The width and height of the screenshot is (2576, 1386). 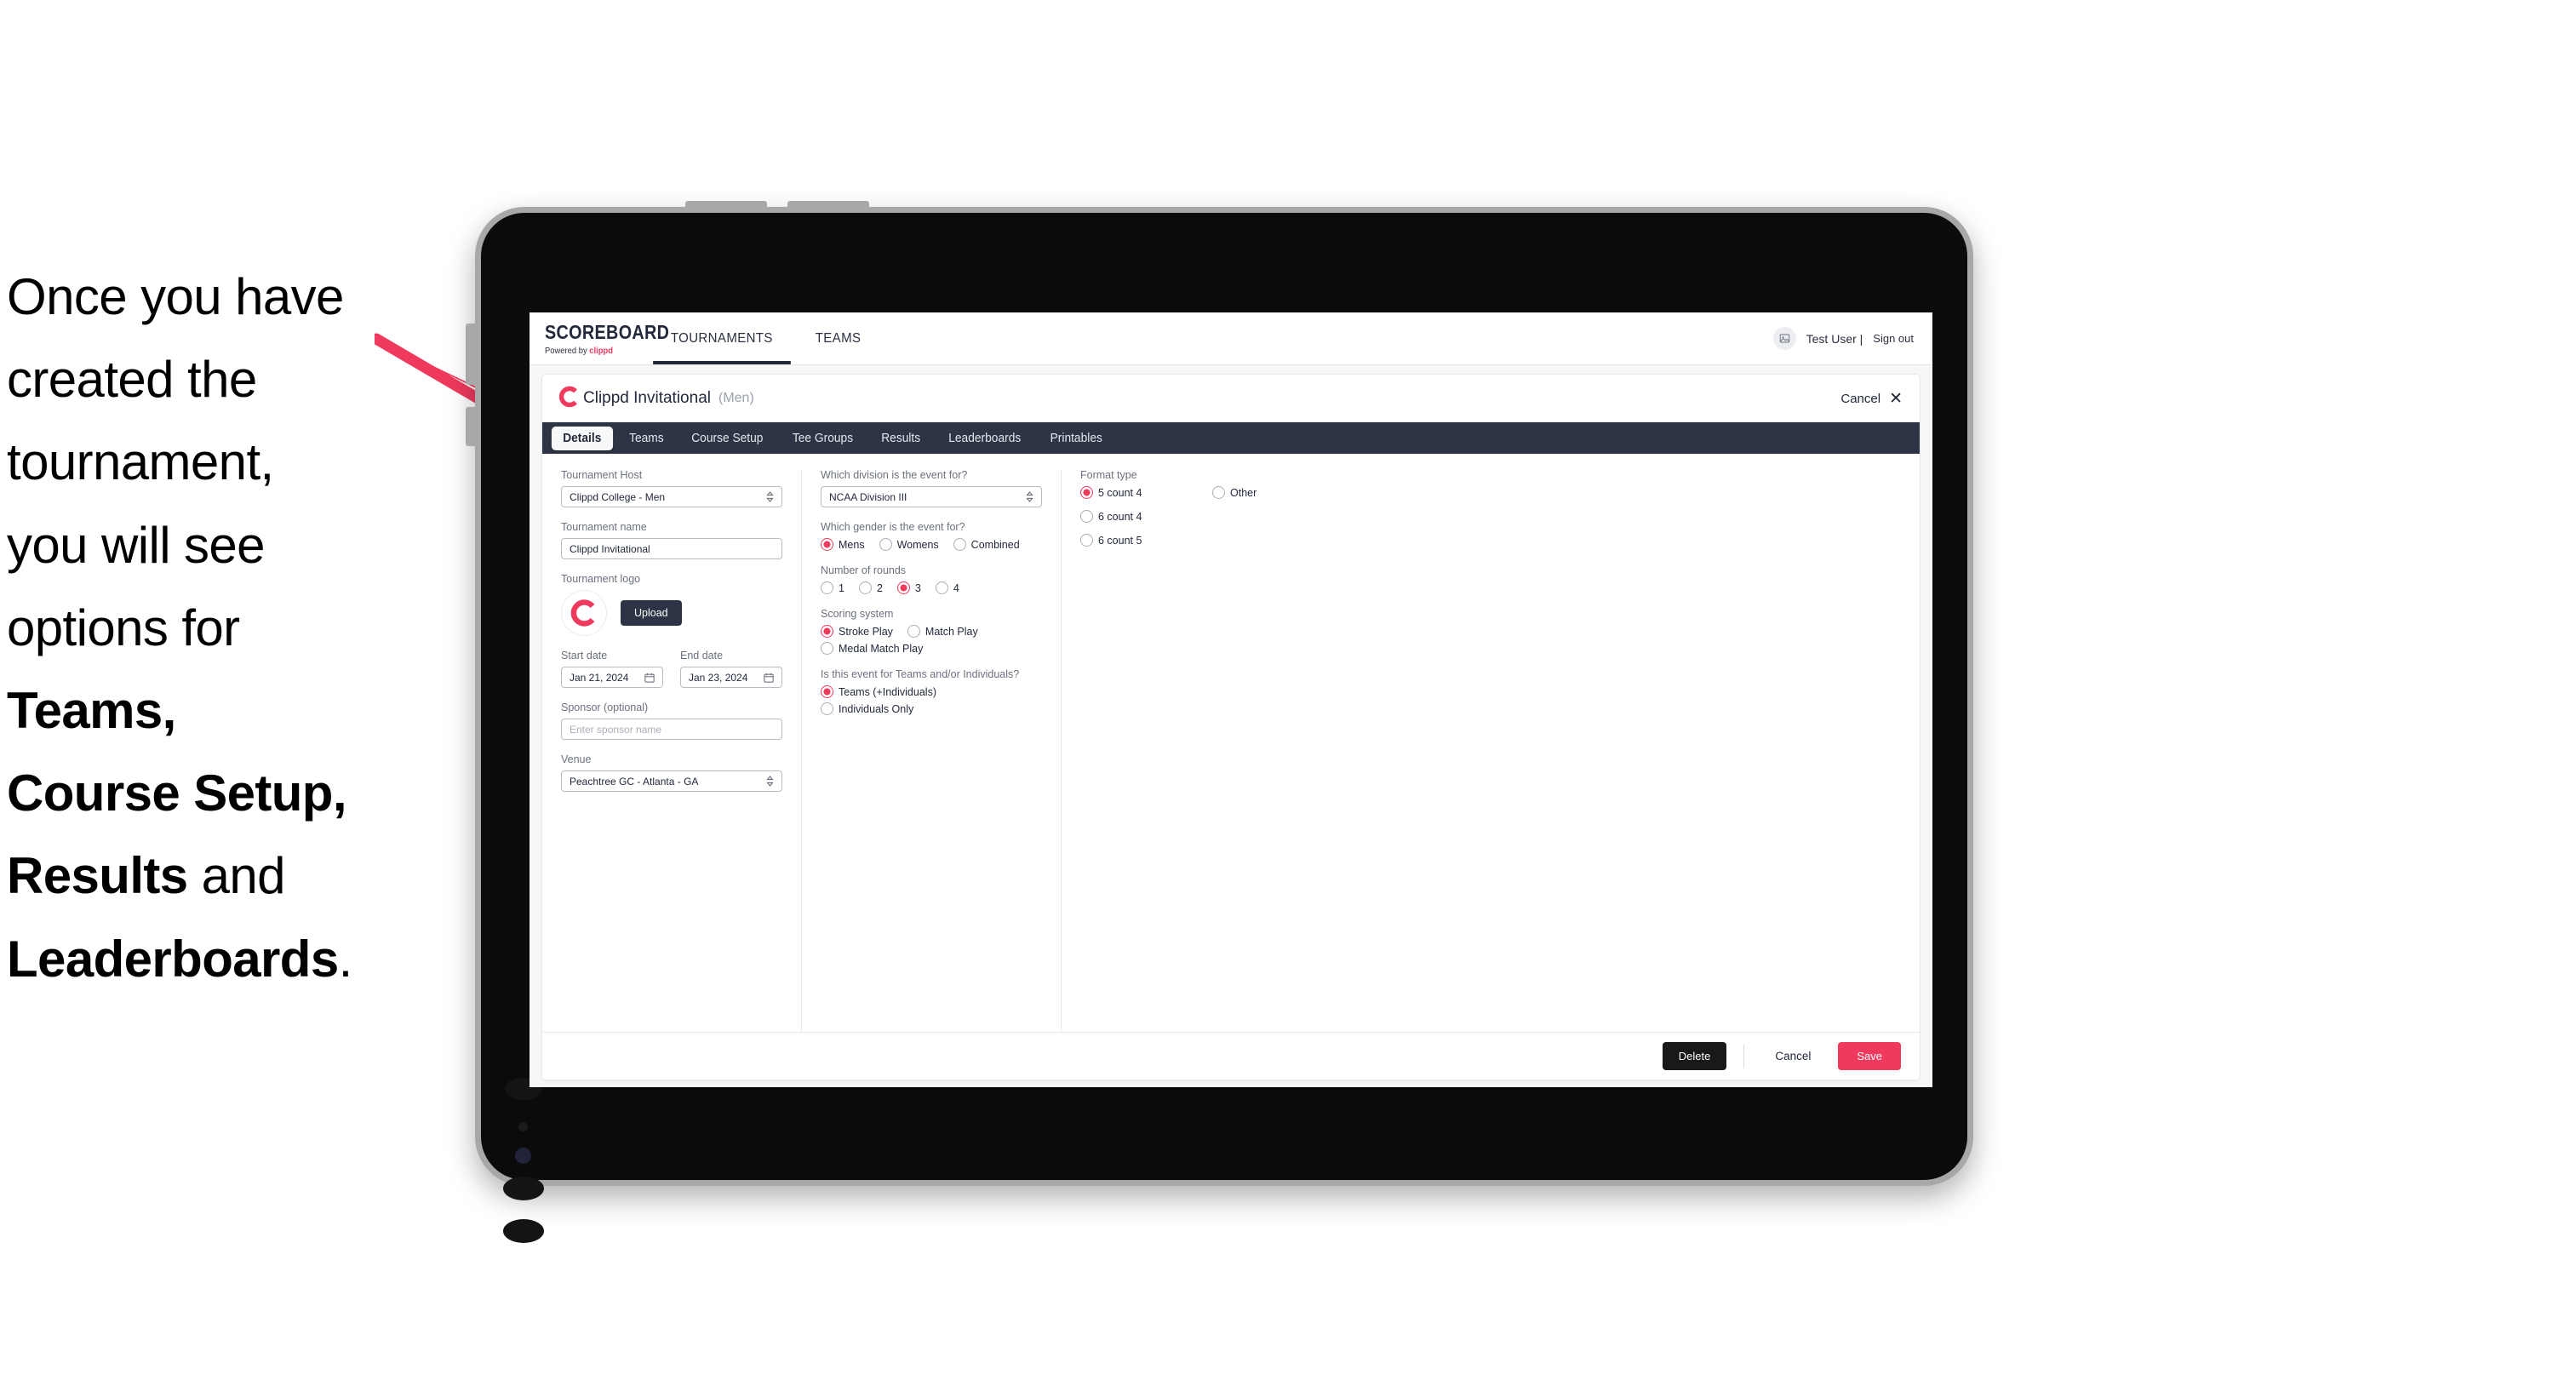 I want to click on format-option-6-count-5-label: 6 count 5, so click(x=1120, y=540).